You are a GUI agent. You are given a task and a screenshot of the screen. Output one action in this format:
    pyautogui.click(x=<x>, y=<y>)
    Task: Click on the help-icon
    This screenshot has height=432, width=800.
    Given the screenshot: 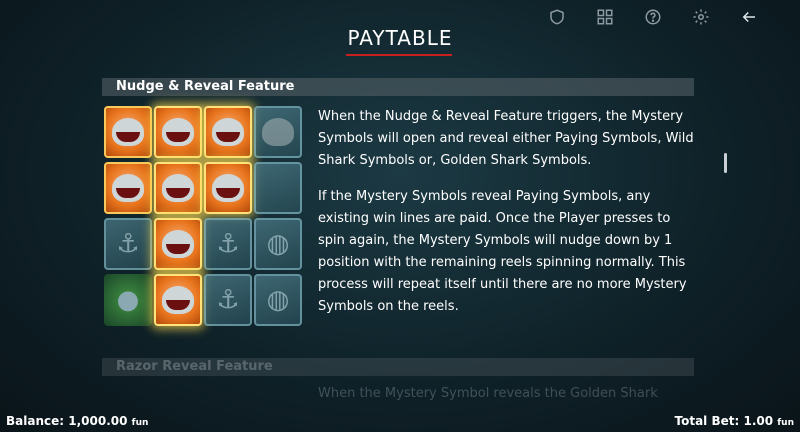 What is the action you would take?
    pyautogui.click(x=653, y=17)
    